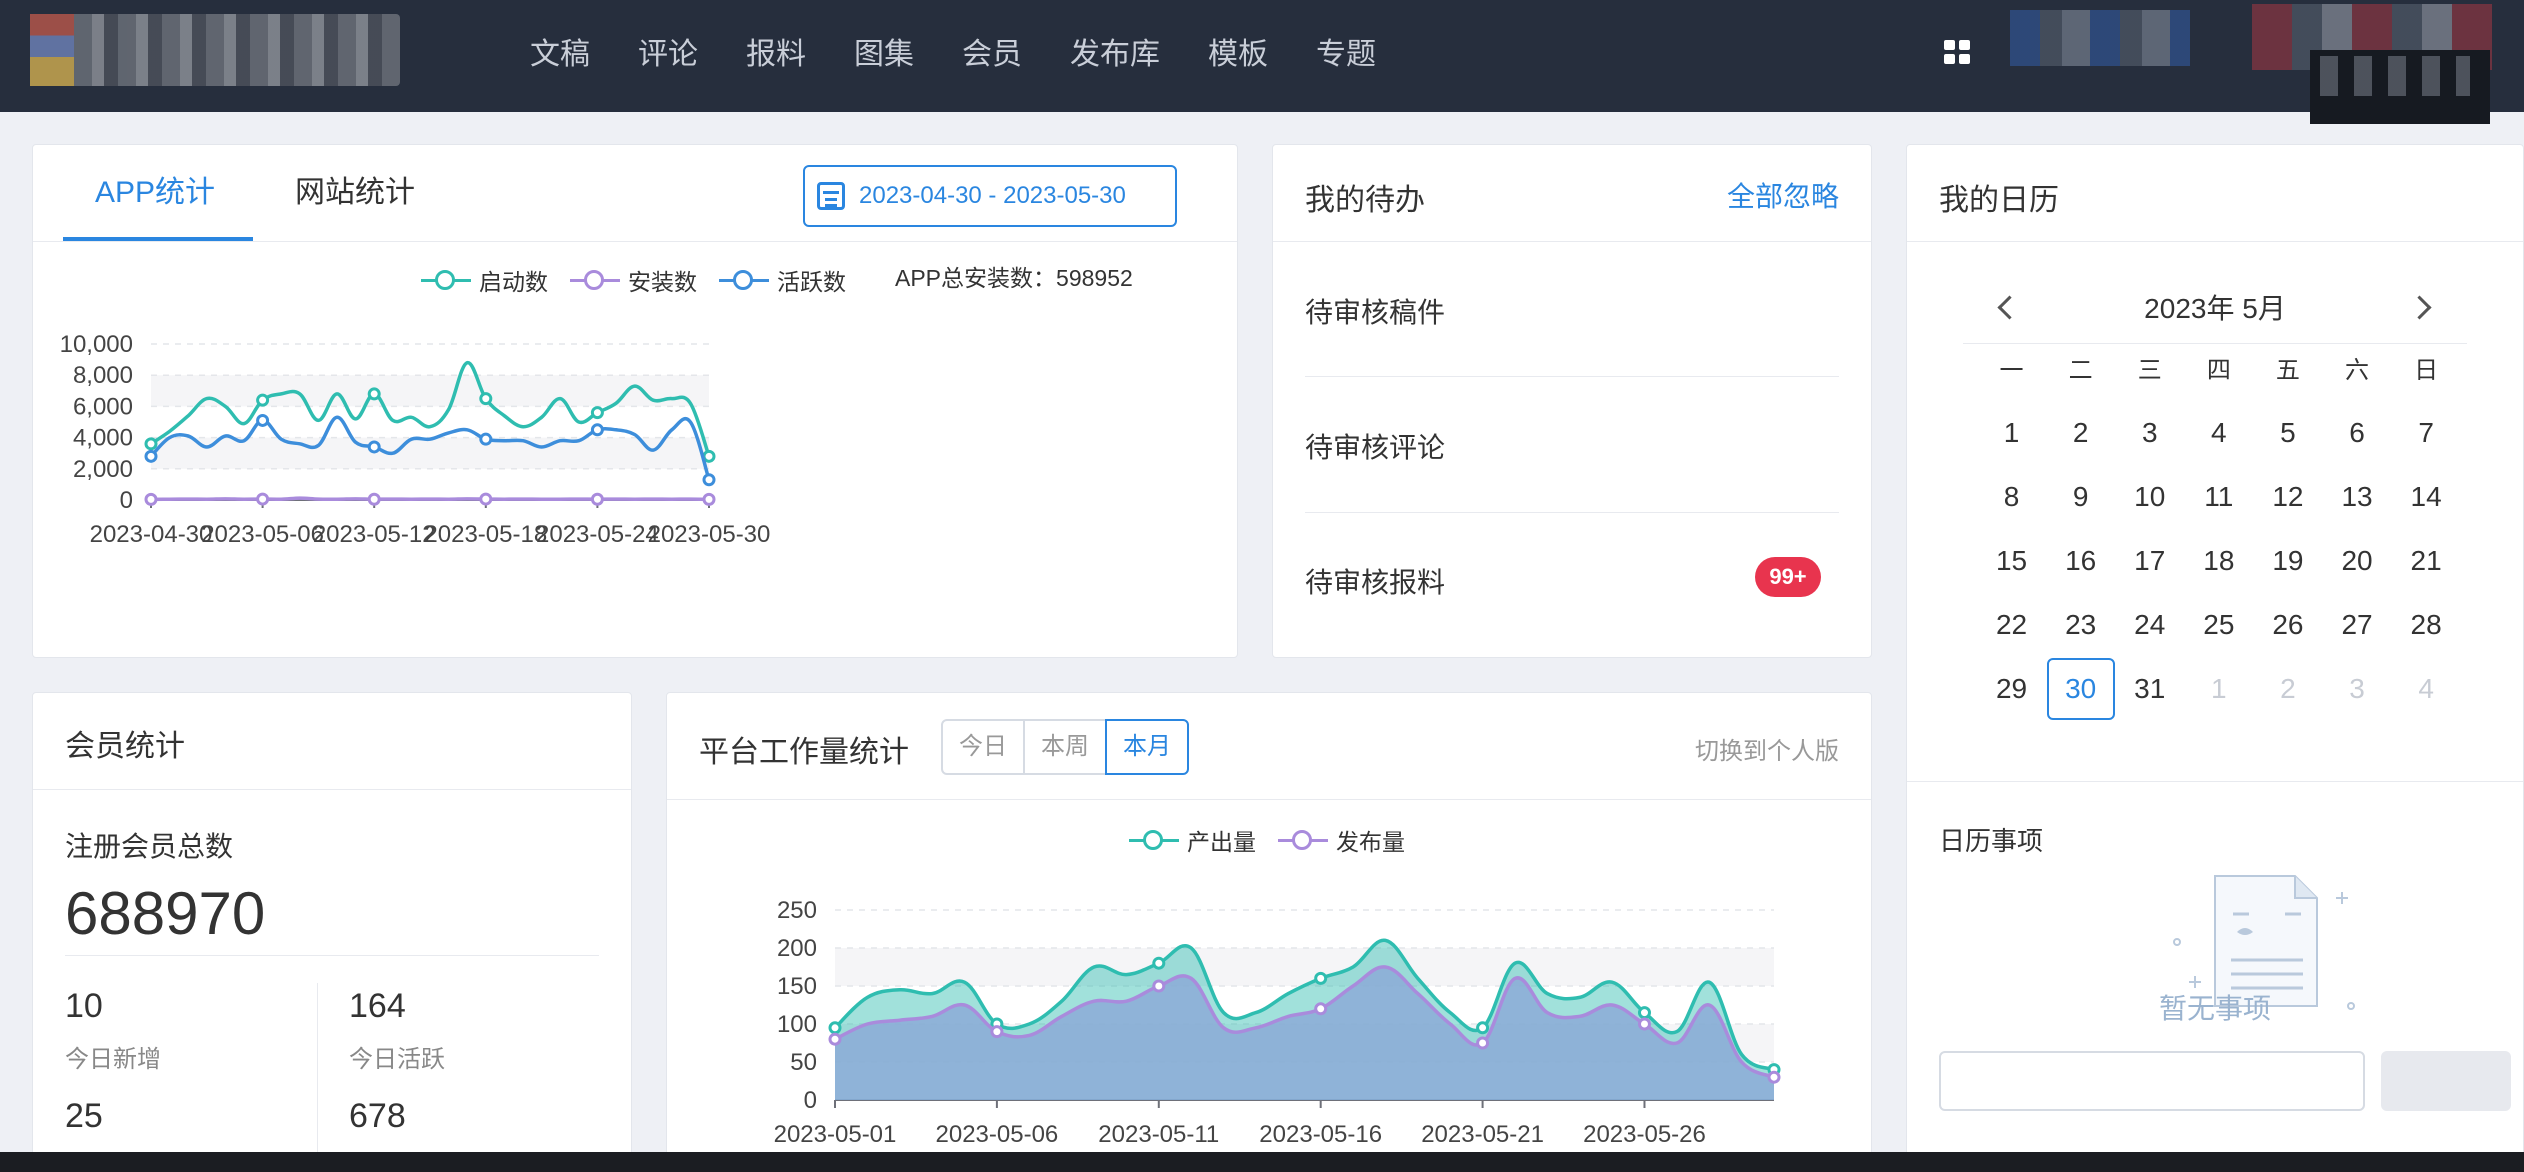 This screenshot has width=2524, height=1172. What do you see at coordinates (355, 193) in the screenshot?
I see `tab-website-stats: 网站统计` at bounding box center [355, 193].